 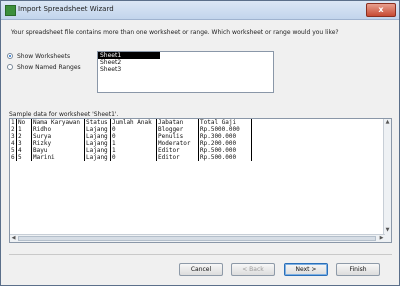 What do you see at coordinates (177, 136) in the screenshot?
I see `table-cell: Penulis` at bounding box center [177, 136].